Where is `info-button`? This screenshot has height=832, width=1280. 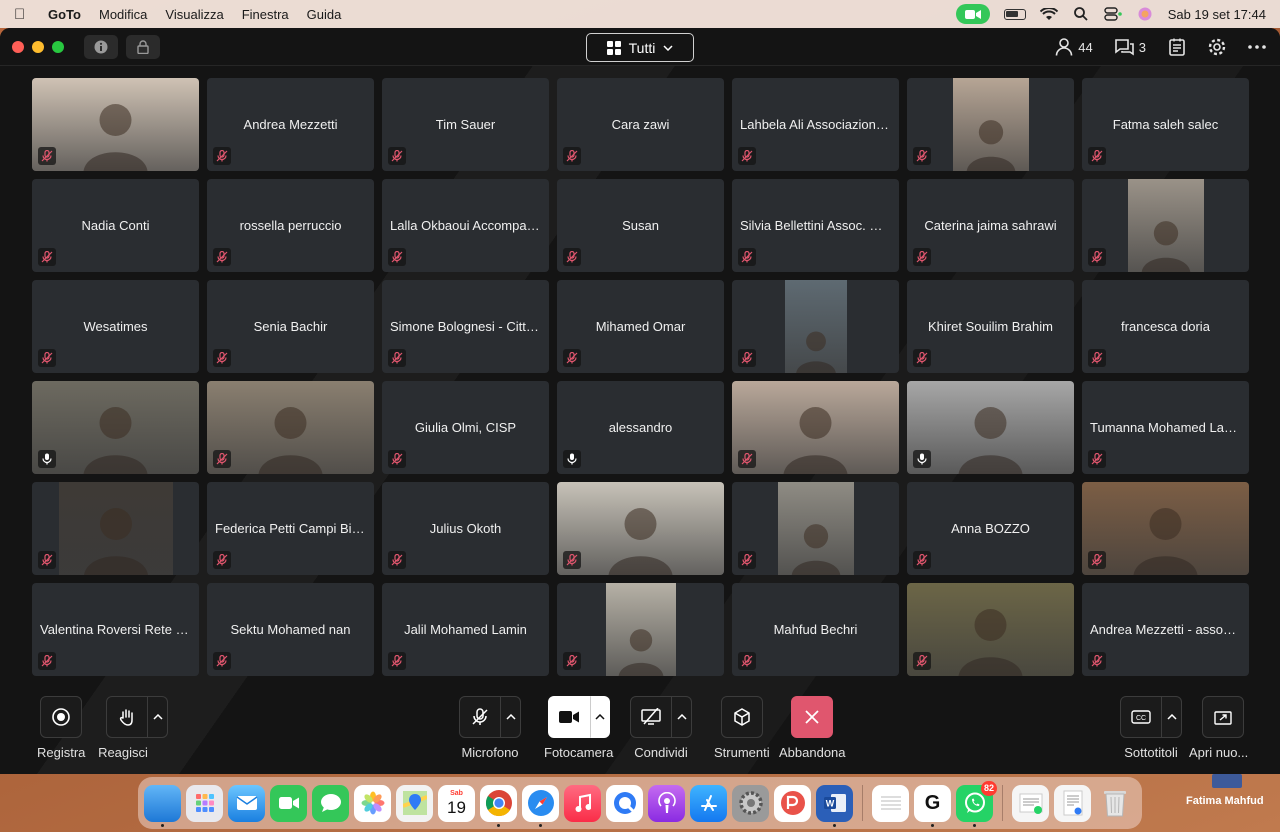 info-button is located at coordinates (101, 46).